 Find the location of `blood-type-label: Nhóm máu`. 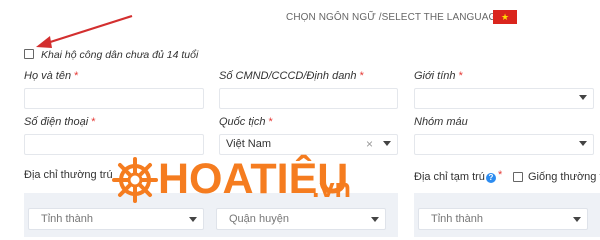

blood-type-label: Nhóm máu is located at coordinates (441, 122).